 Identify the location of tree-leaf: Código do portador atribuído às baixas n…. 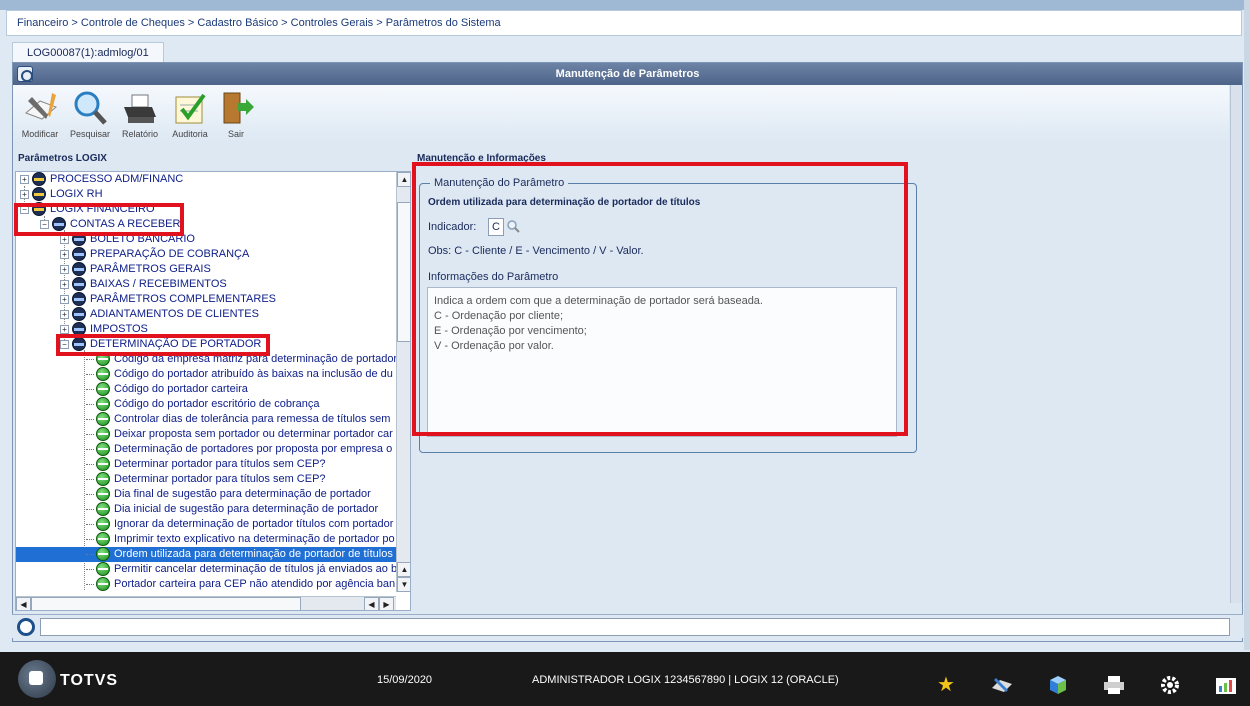
(239, 374).